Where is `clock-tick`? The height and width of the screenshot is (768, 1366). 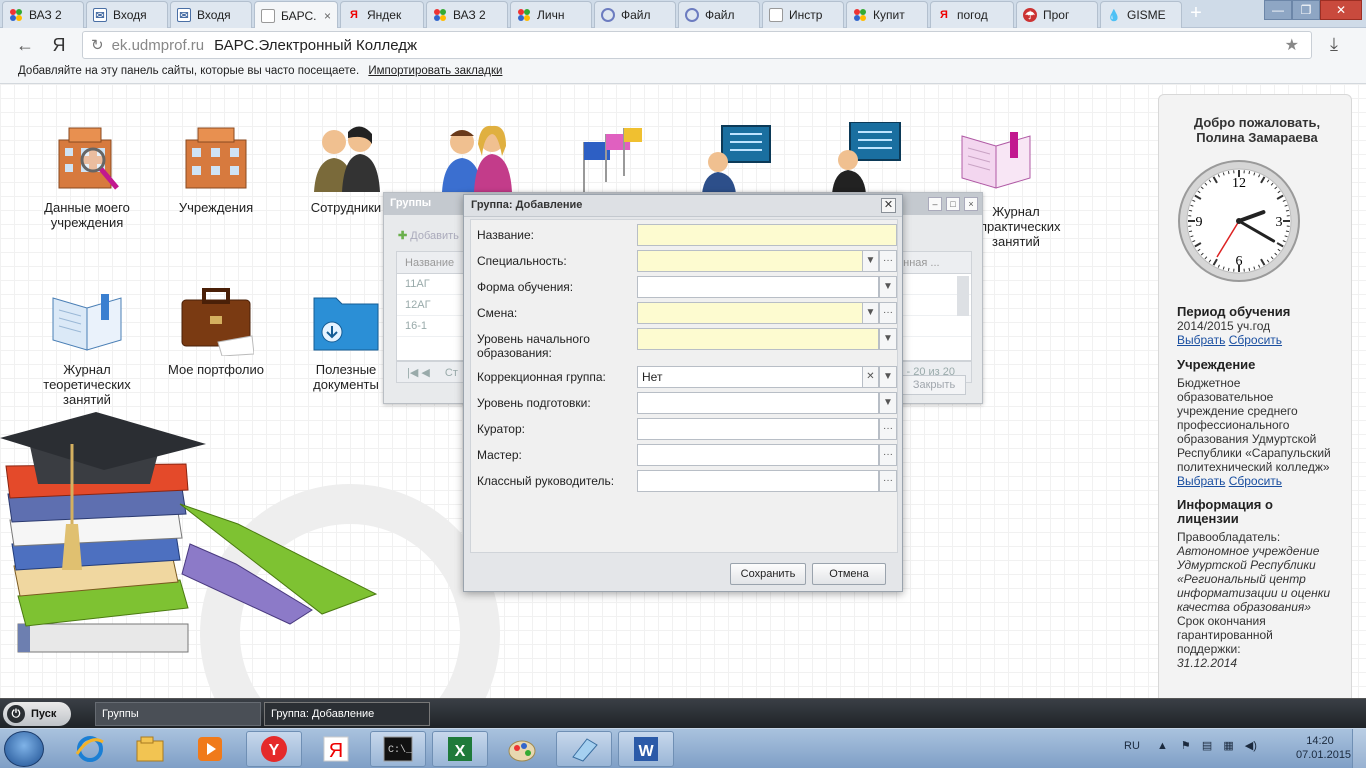
clock-tick is located at coordinates (1287, 231).